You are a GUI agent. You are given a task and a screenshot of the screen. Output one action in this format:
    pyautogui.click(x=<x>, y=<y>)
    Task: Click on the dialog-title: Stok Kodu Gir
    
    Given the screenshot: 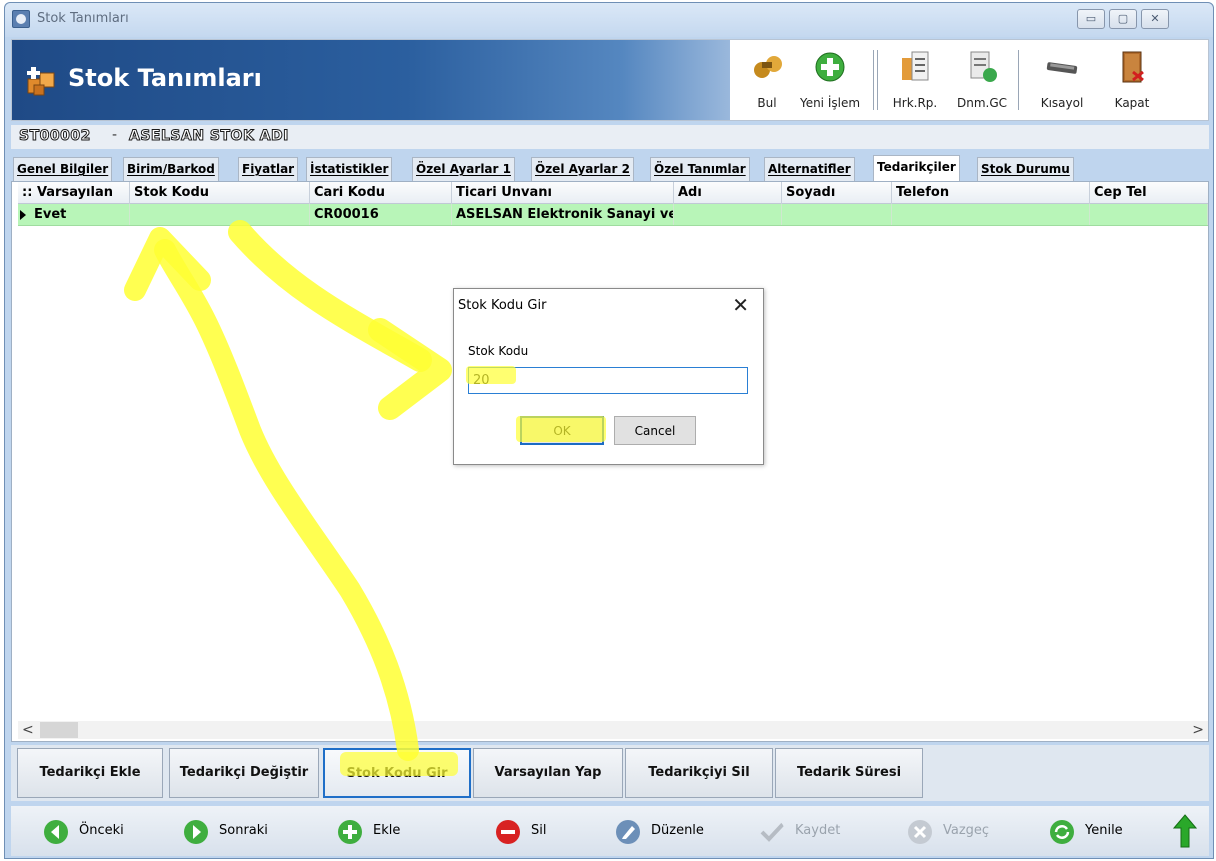 What is the action you would take?
    pyautogui.click(x=502, y=305)
    